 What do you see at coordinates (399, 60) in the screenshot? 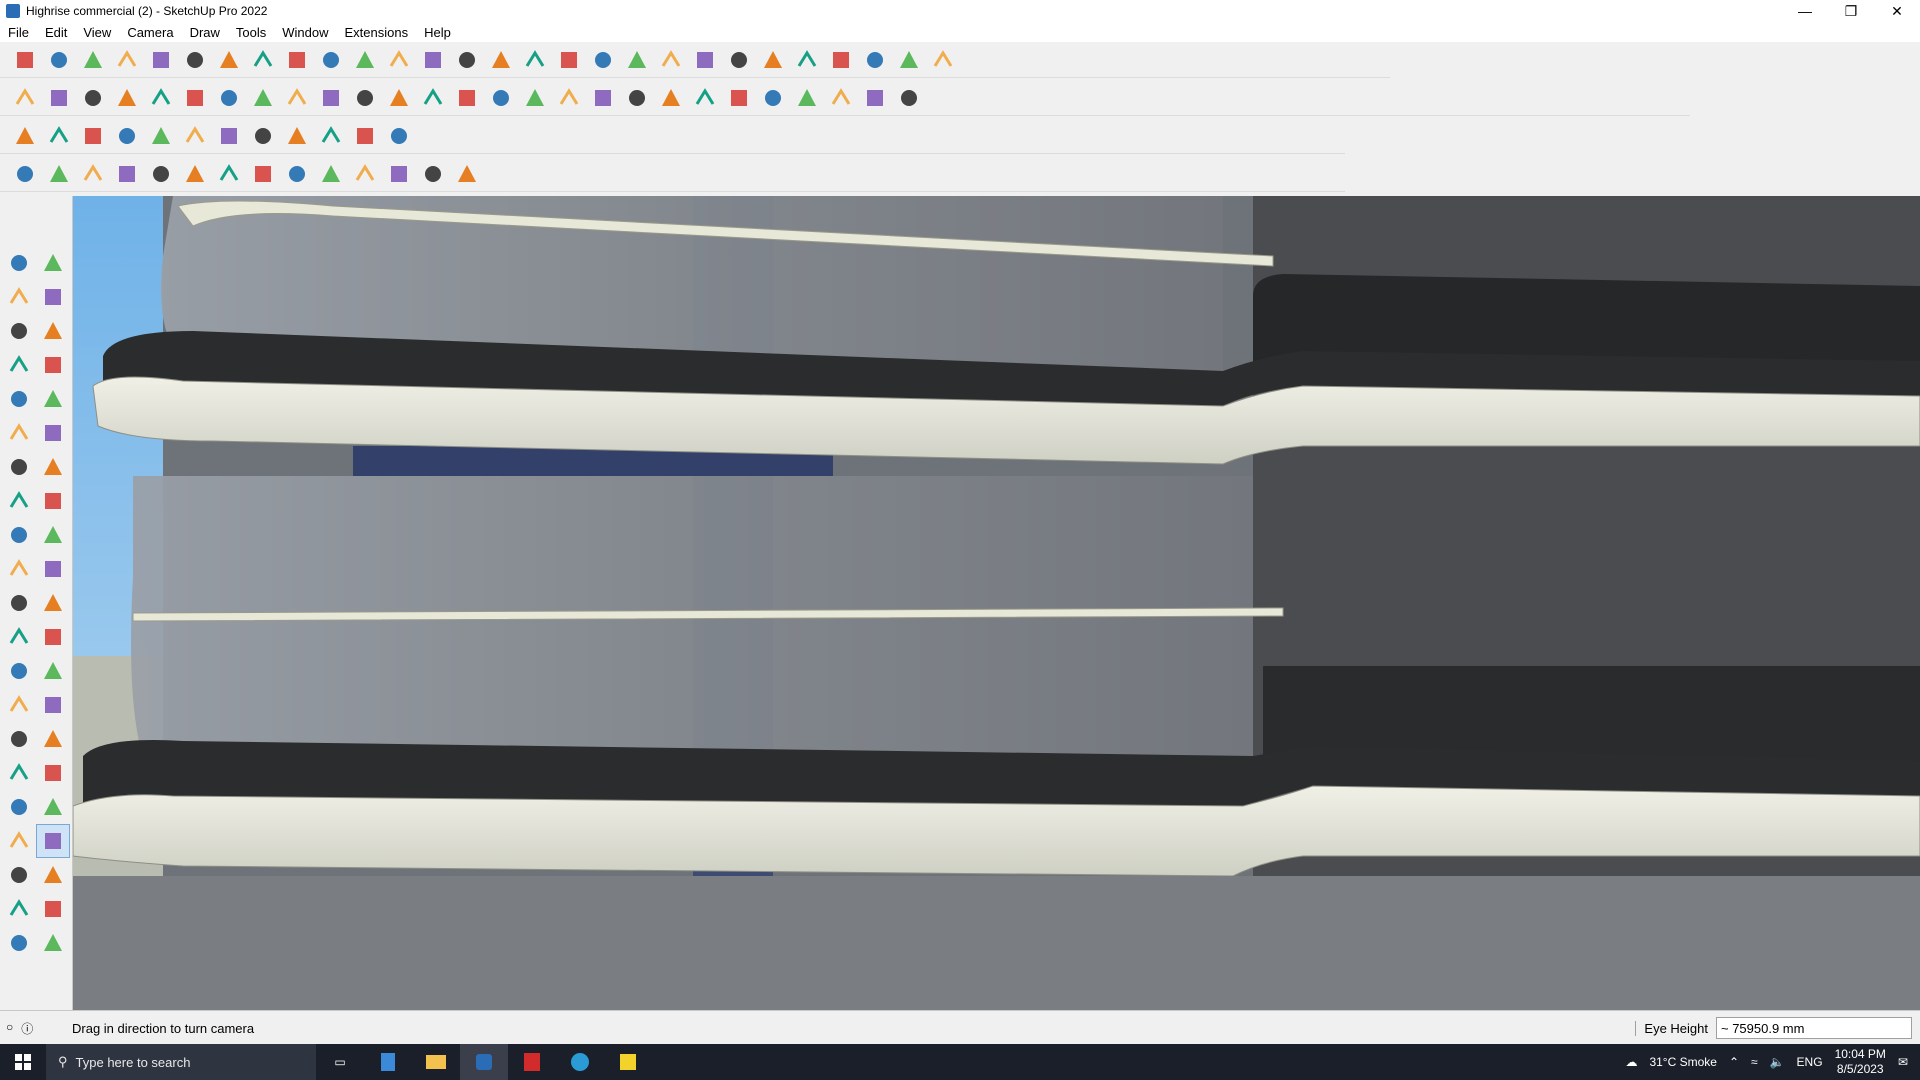
I see `tape-measure-button` at bounding box center [399, 60].